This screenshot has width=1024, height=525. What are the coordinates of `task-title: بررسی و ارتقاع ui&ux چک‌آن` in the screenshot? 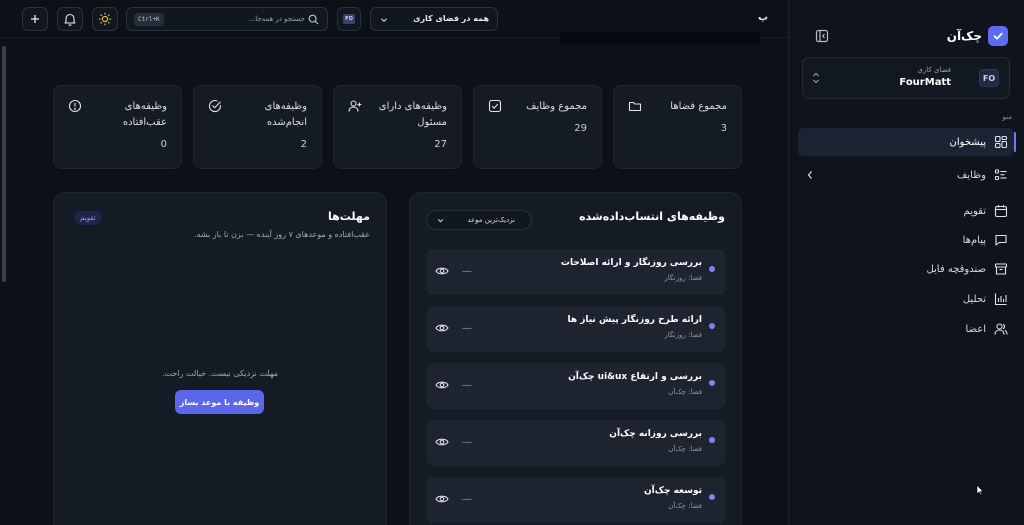 It's located at (635, 377).